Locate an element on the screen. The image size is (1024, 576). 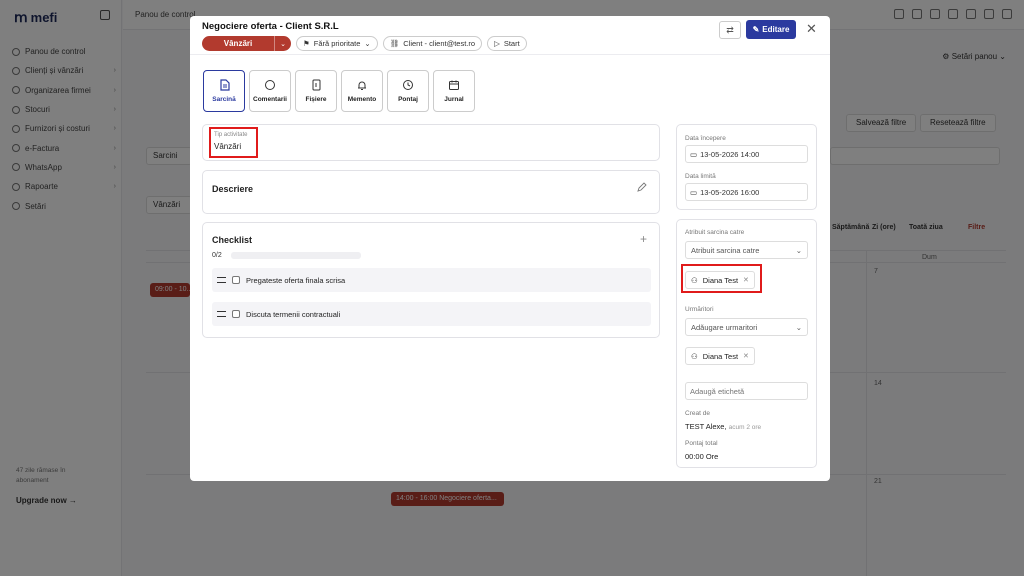
activity-type-value: Vânzări is located at coordinates (228, 146).